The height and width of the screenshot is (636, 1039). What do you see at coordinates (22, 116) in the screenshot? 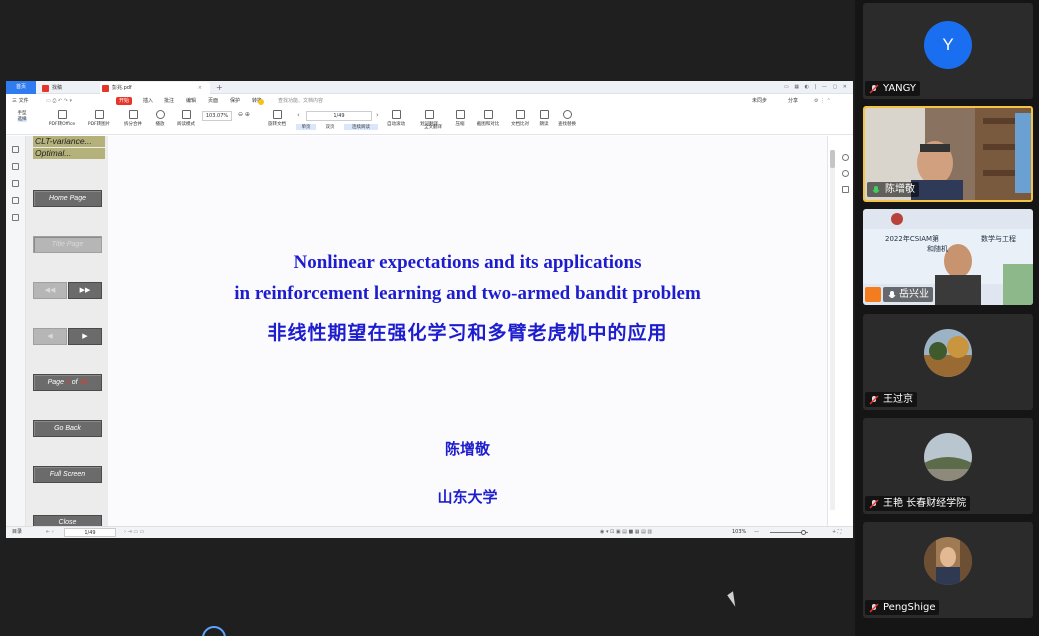
I see `hand-tool: 手型 选择` at bounding box center [22, 116].